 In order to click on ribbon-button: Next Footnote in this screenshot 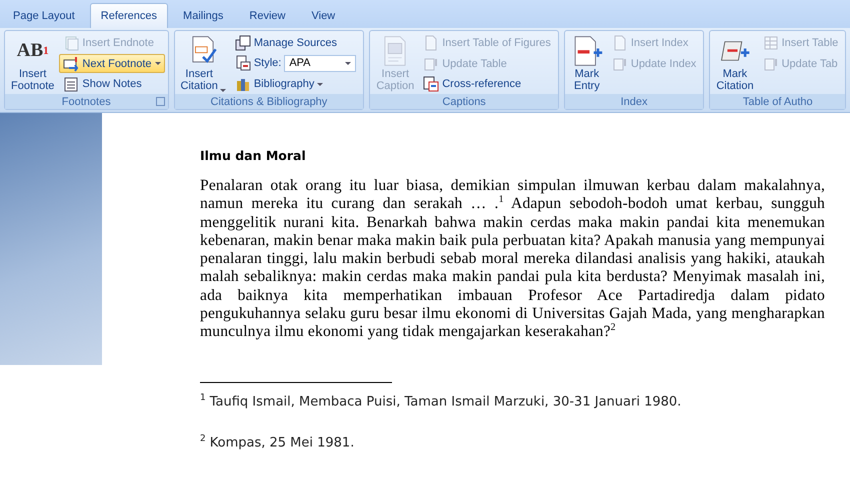, I will do `click(112, 64)`.